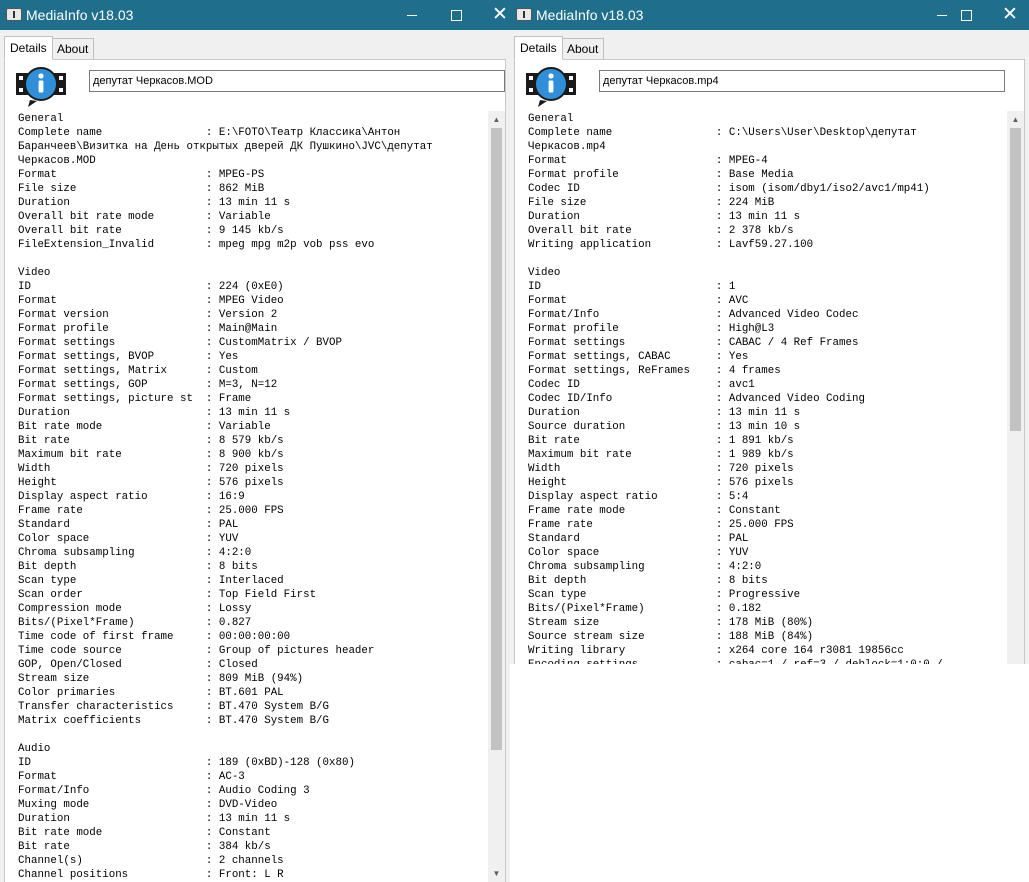  I want to click on vertical-scrollbar: ▲ ▼, so click(496, 496).